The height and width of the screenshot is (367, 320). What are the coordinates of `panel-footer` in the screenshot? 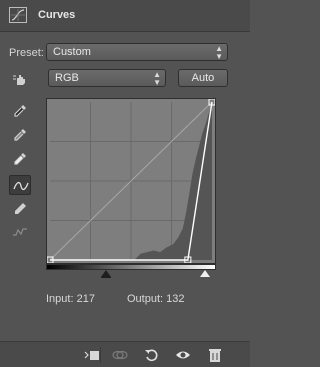 It's located at (125, 354).